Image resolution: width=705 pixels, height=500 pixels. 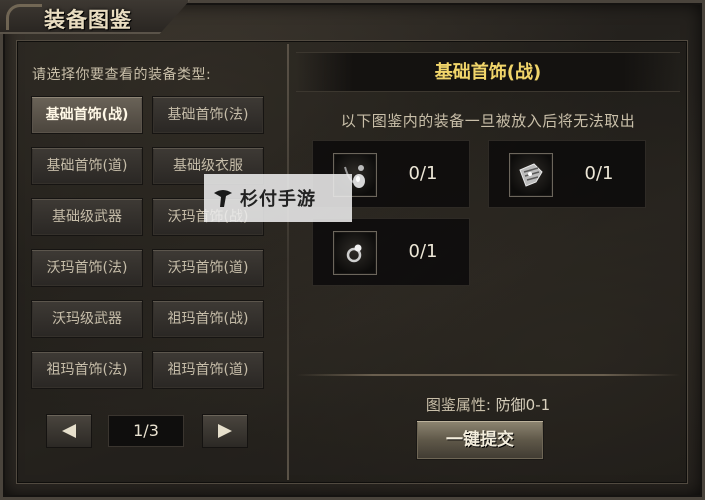 What do you see at coordinates (87, 166) in the screenshot?
I see `category-button: 基础首饰(道)` at bounding box center [87, 166].